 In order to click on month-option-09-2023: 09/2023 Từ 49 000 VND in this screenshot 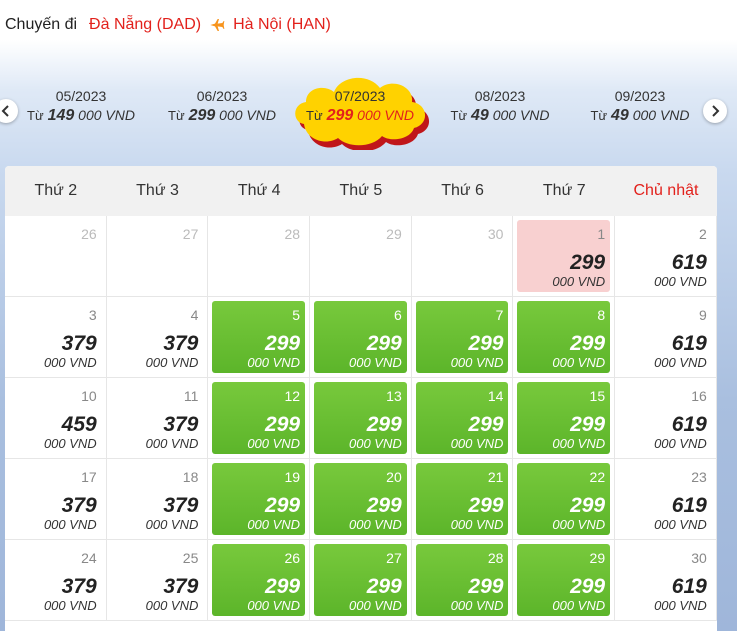, I will do `click(640, 106)`.